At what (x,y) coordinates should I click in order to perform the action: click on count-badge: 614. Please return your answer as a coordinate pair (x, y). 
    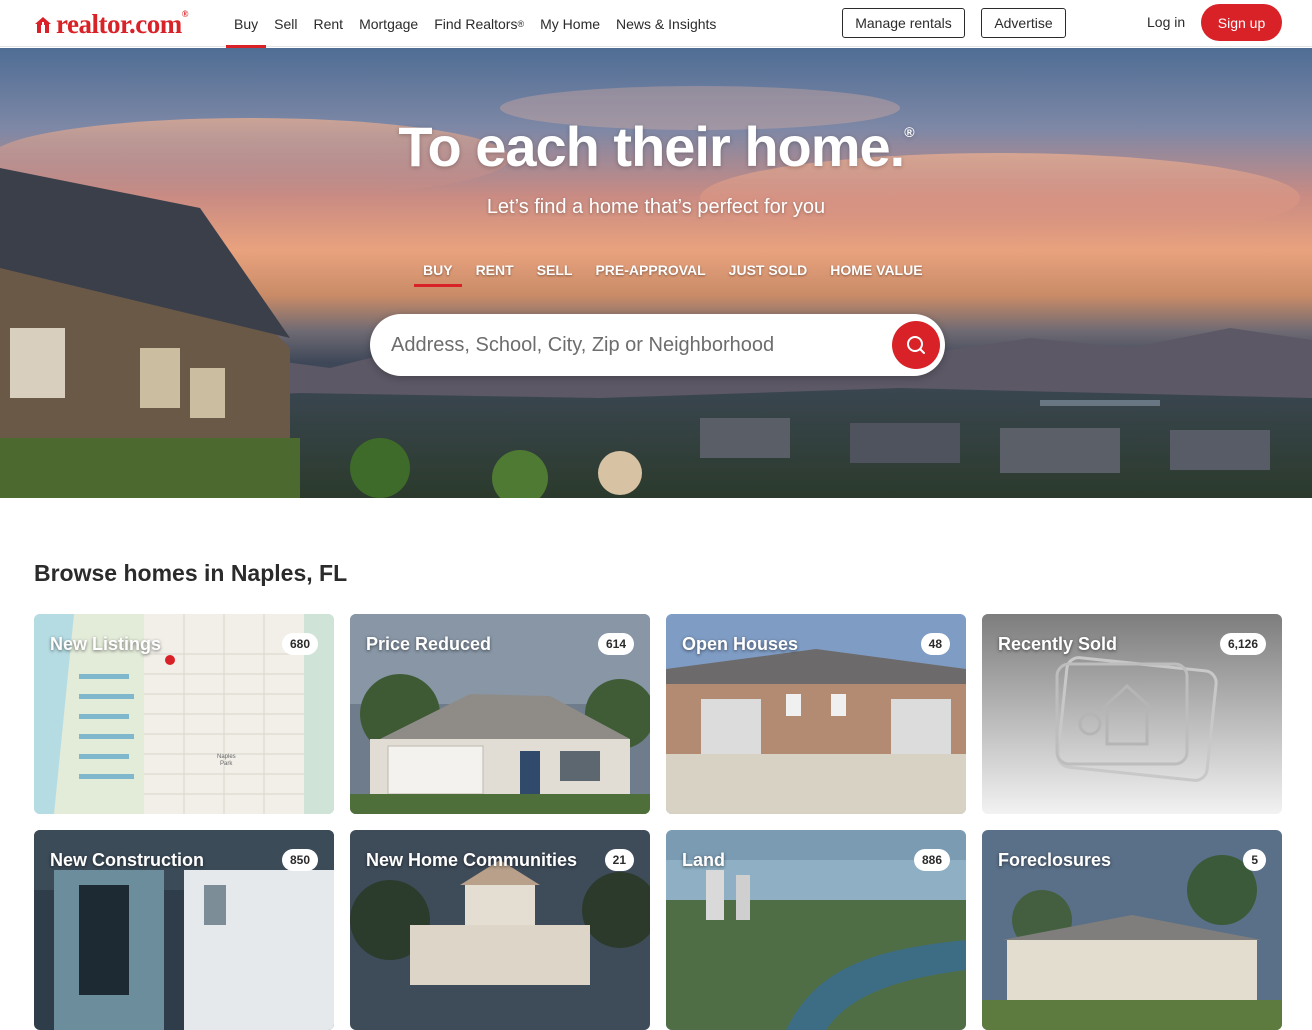
    Looking at the image, I should click on (615, 644).